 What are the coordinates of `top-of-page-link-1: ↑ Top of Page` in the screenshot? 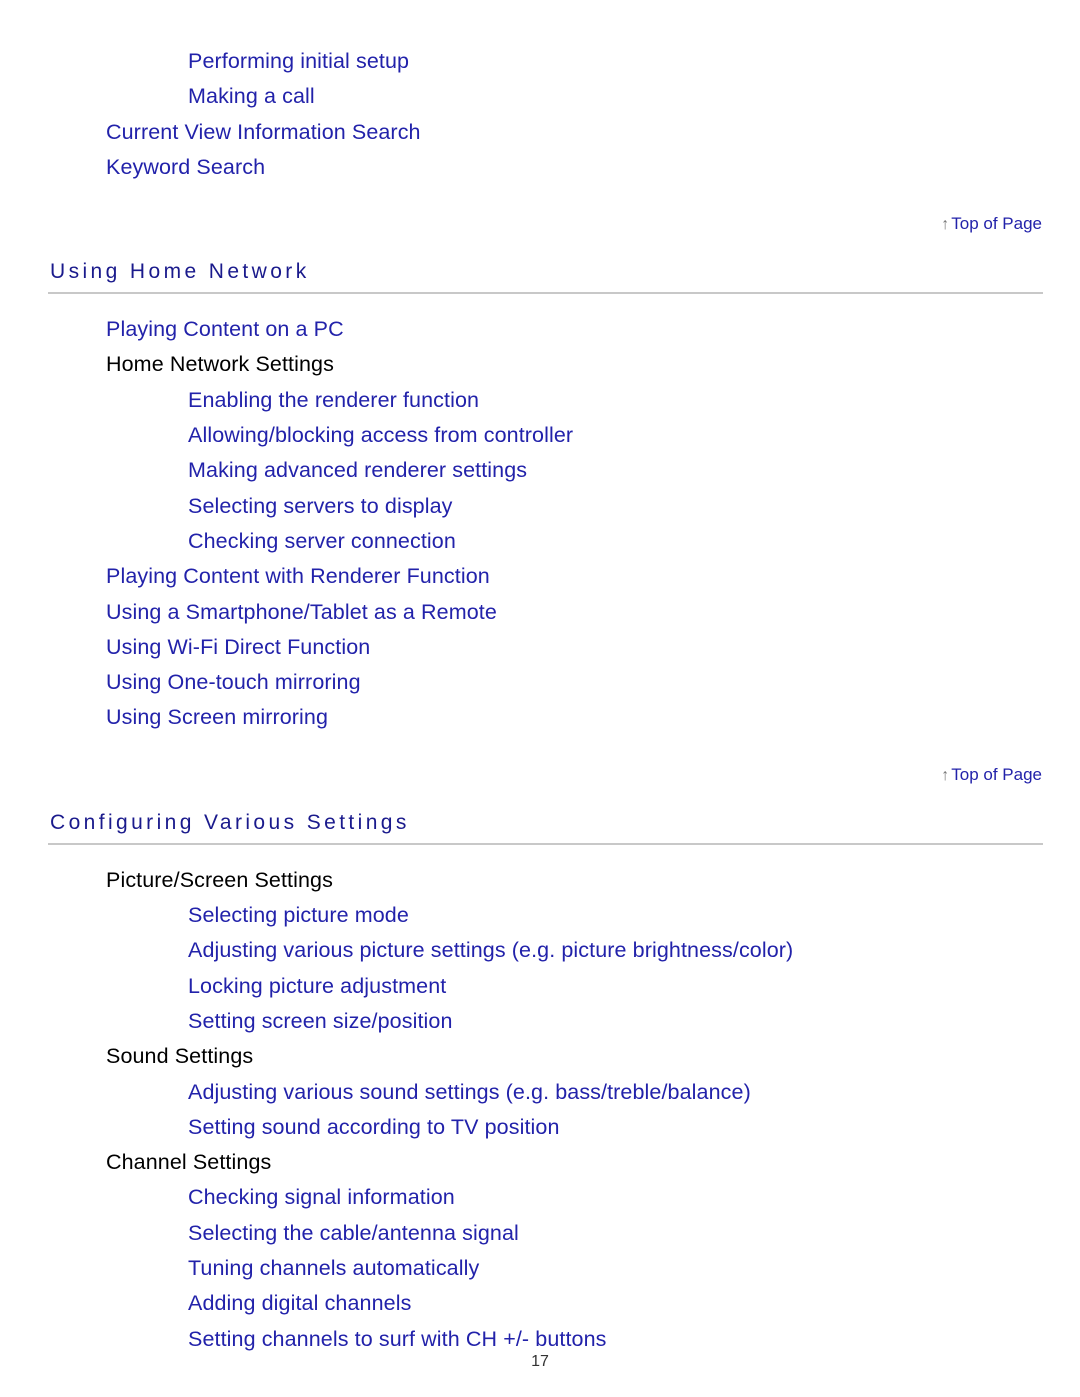 It's located at (540, 224).